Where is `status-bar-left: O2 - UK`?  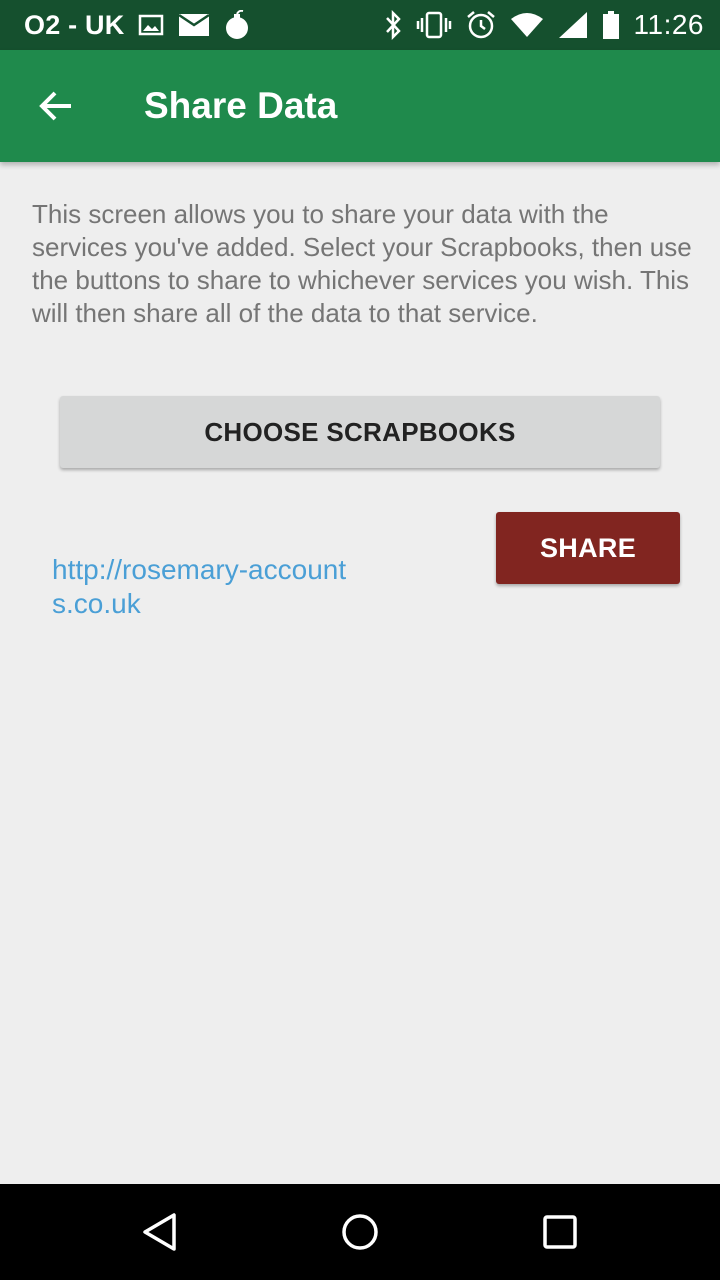 status-bar-left: O2 - UK is located at coordinates (137, 25).